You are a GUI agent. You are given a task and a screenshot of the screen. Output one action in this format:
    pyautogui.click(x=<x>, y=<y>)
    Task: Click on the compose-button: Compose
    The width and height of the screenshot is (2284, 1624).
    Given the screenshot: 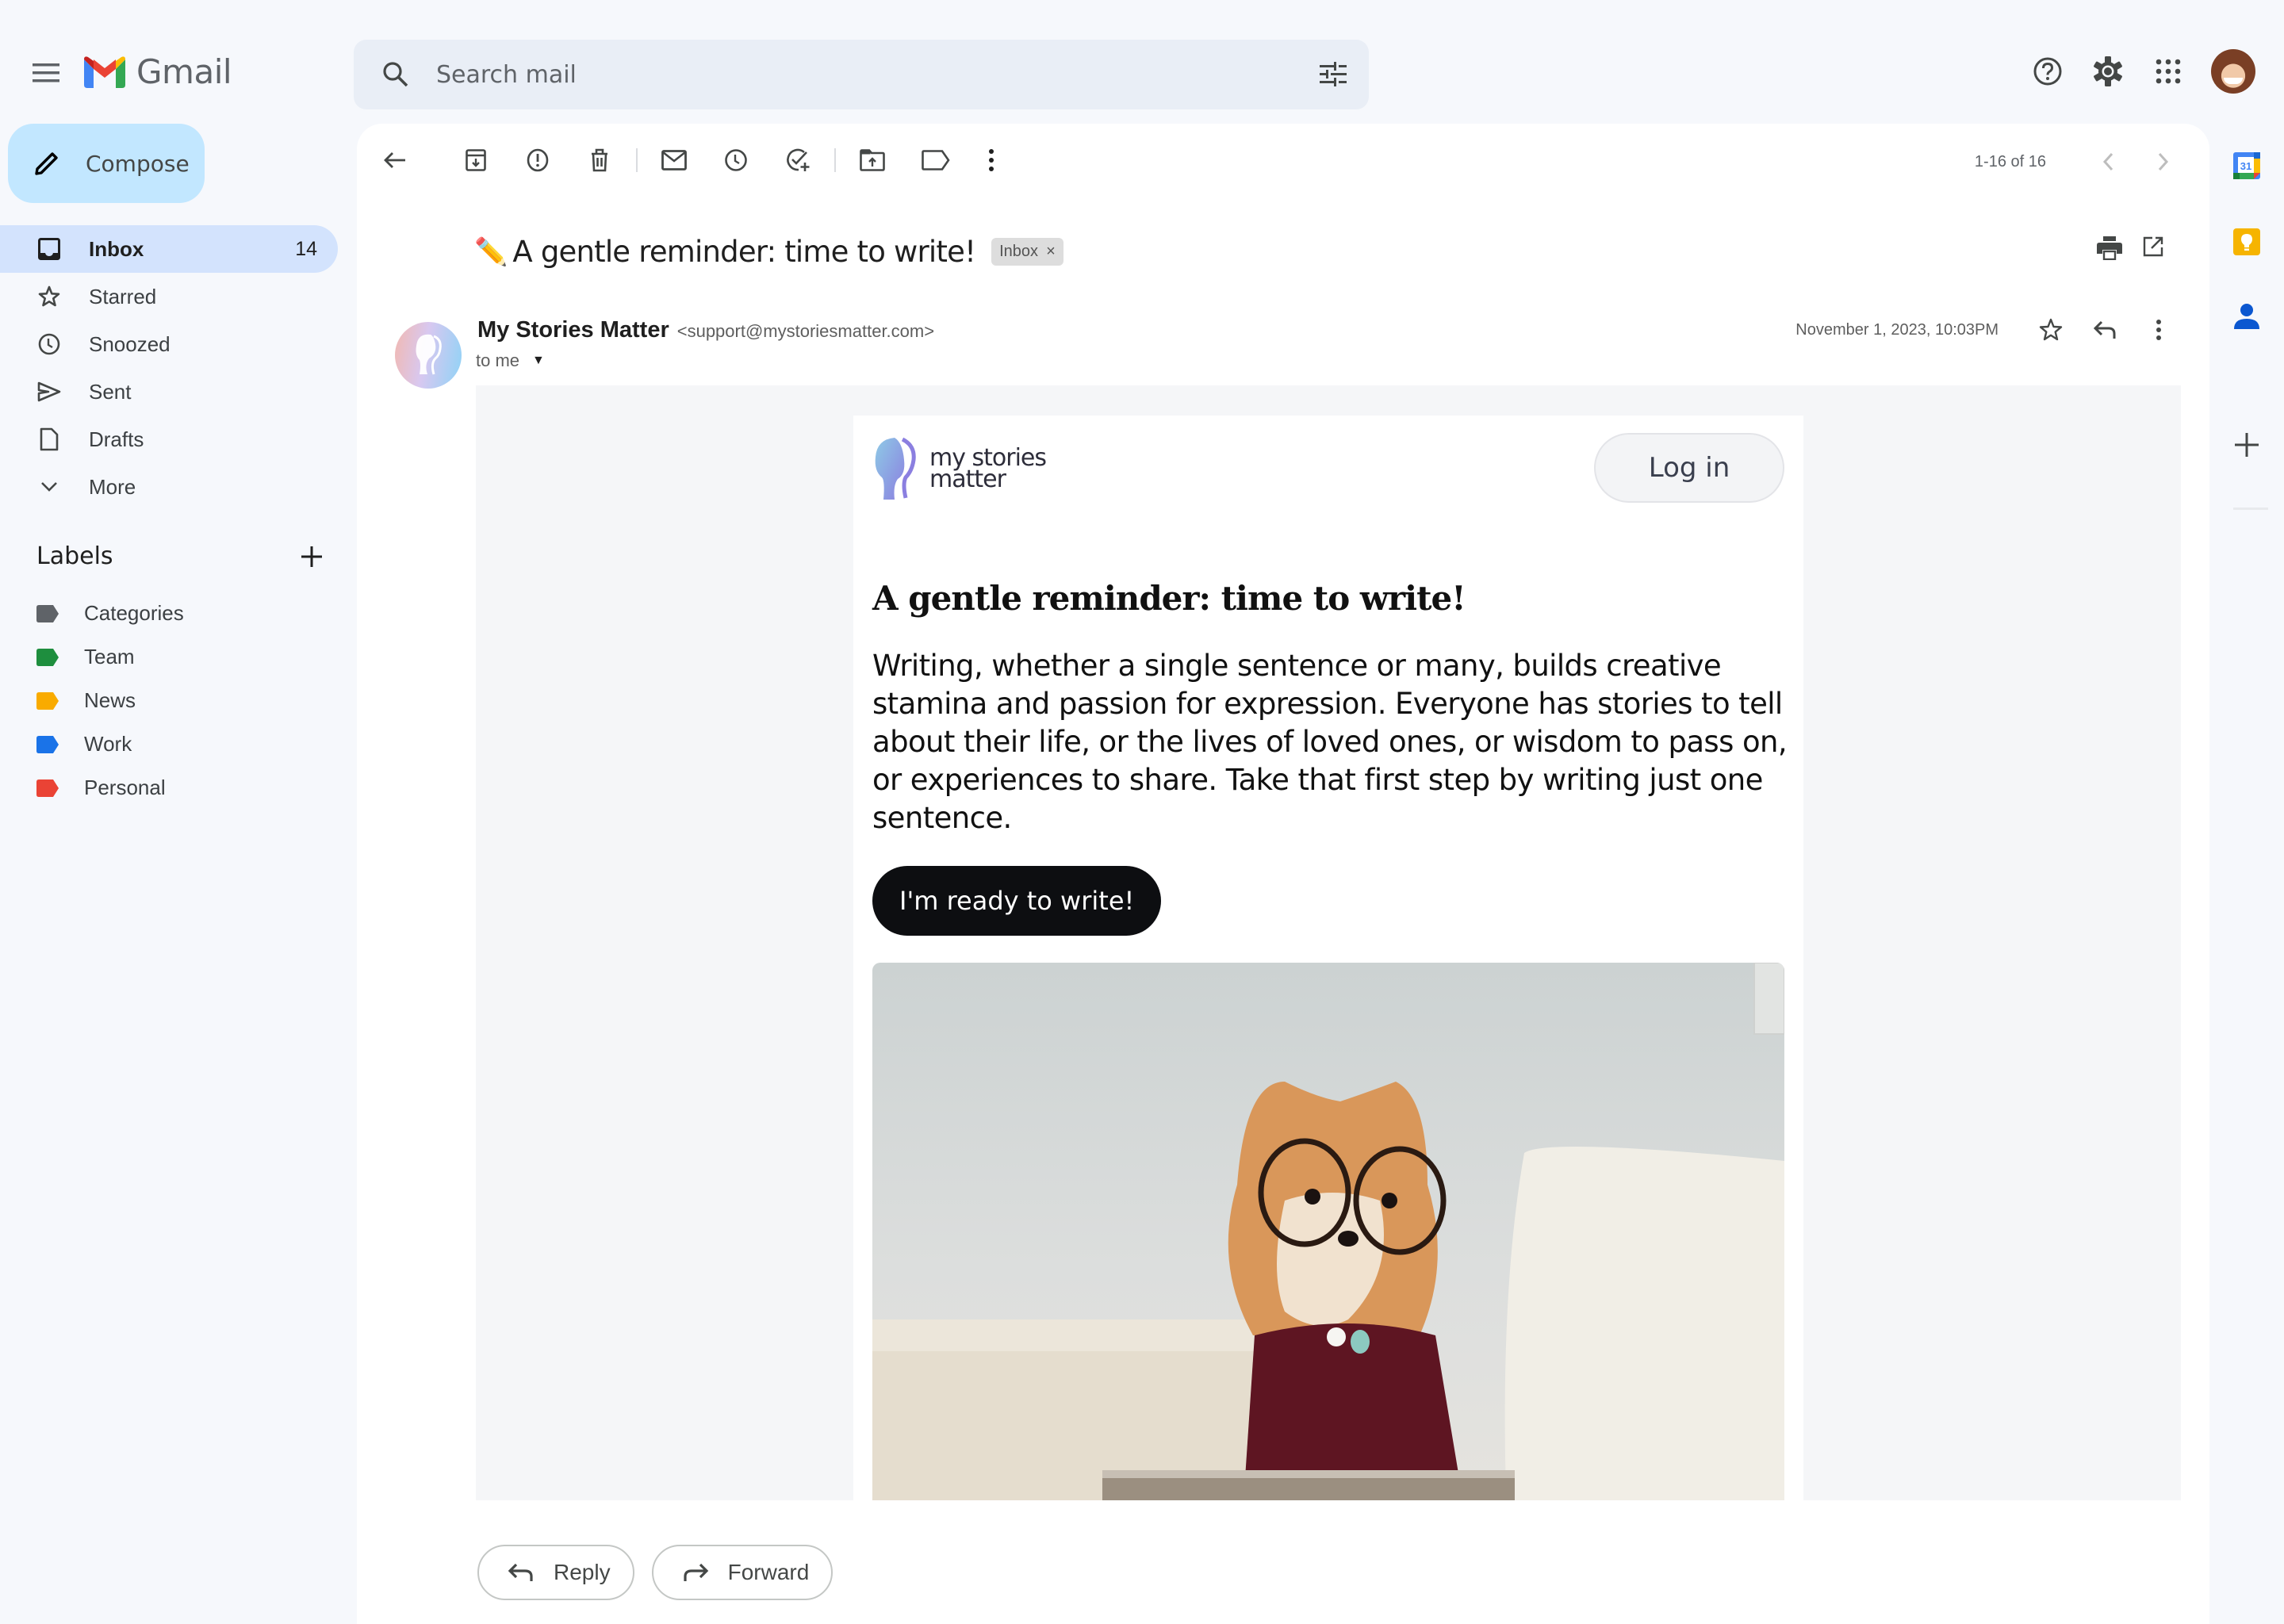 What is the action you would take?
    pyautogui.click(x=106, y=163)
    